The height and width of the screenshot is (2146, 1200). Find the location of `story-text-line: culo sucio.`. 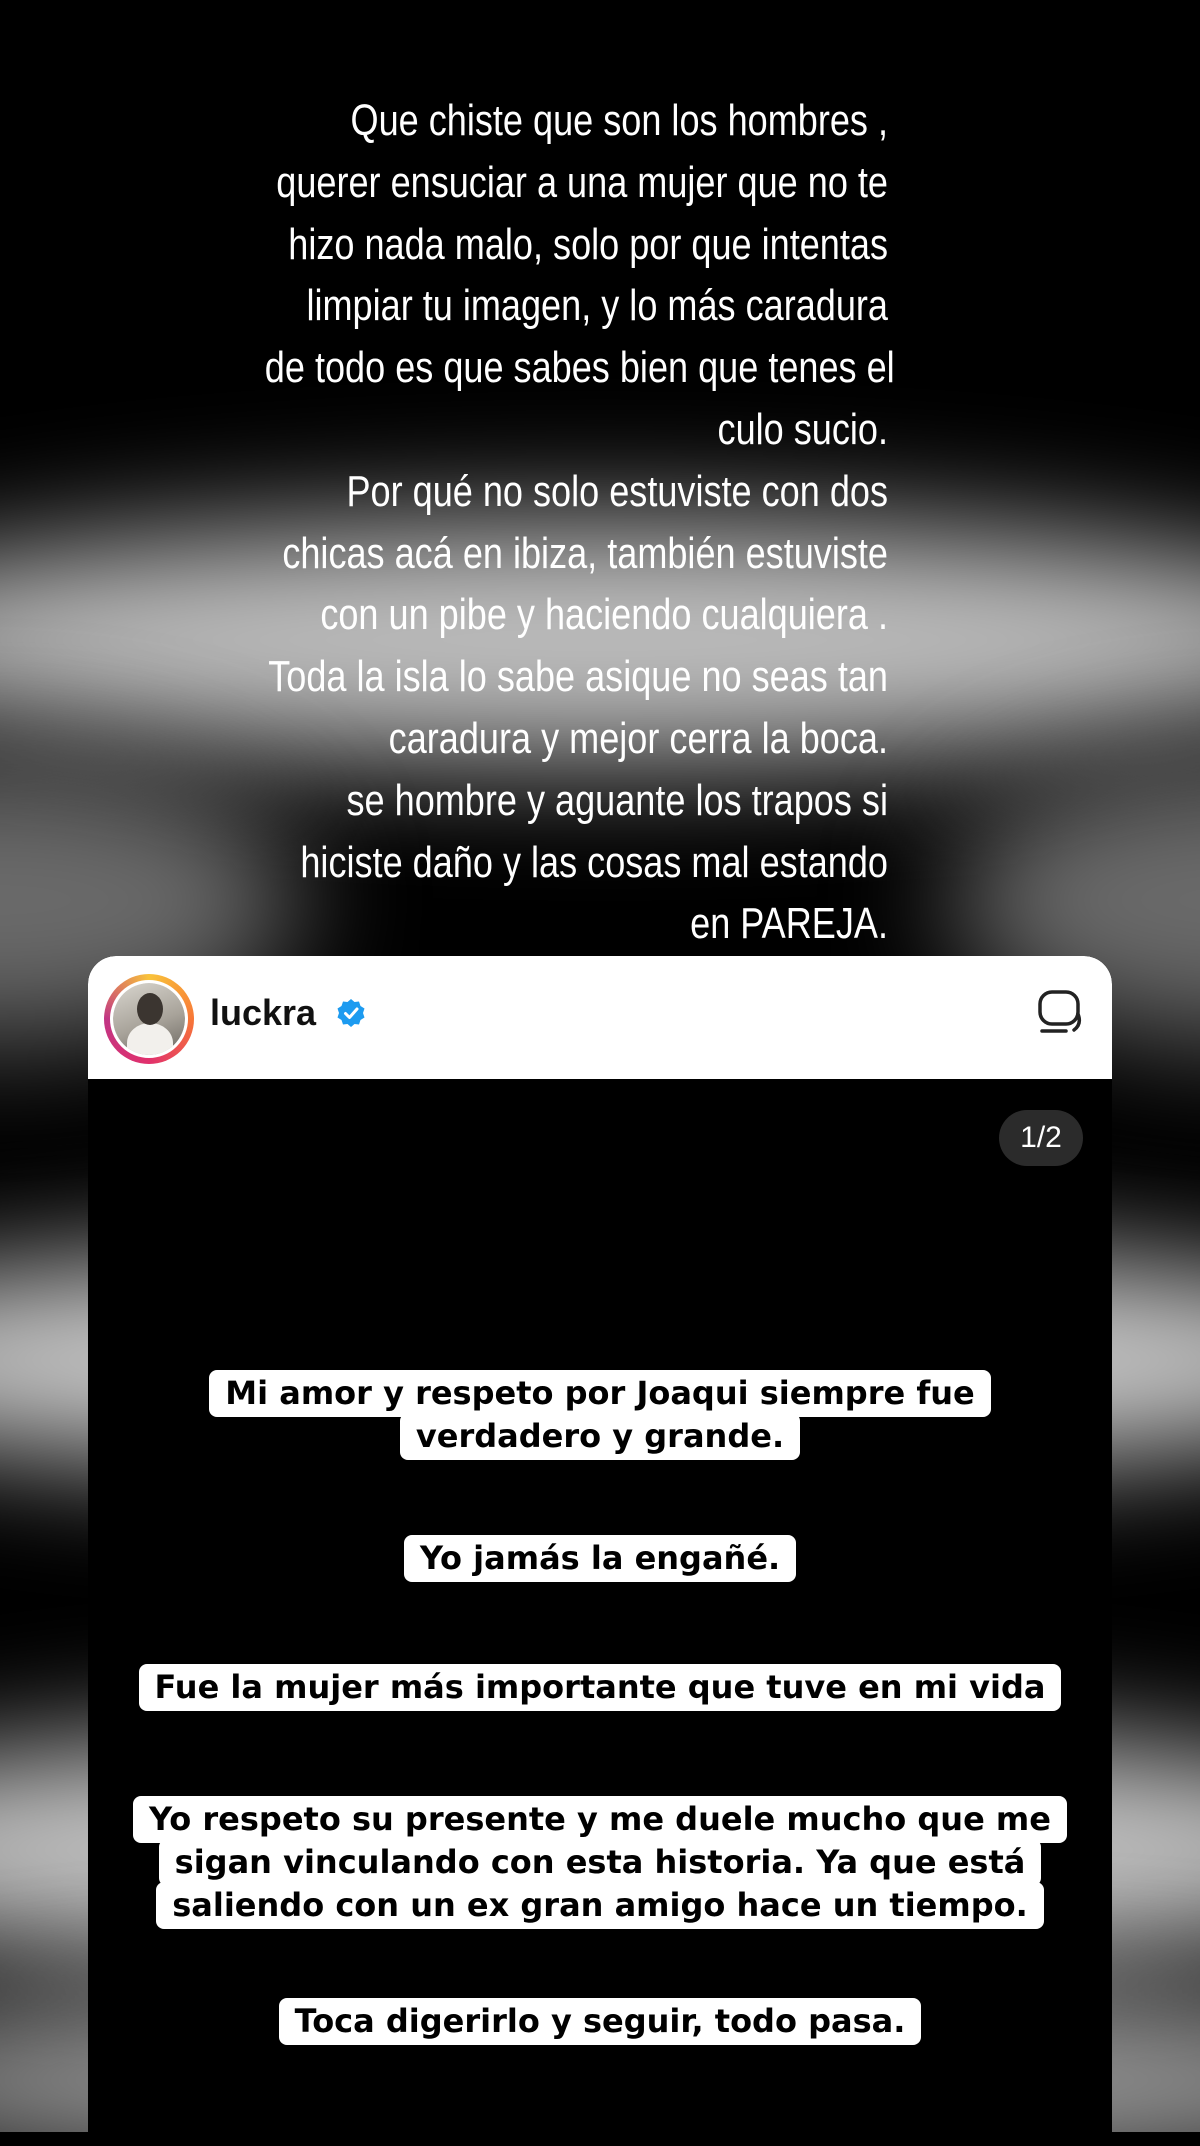

story-text-line: culo sucio. is located at coordinates (802, 429).